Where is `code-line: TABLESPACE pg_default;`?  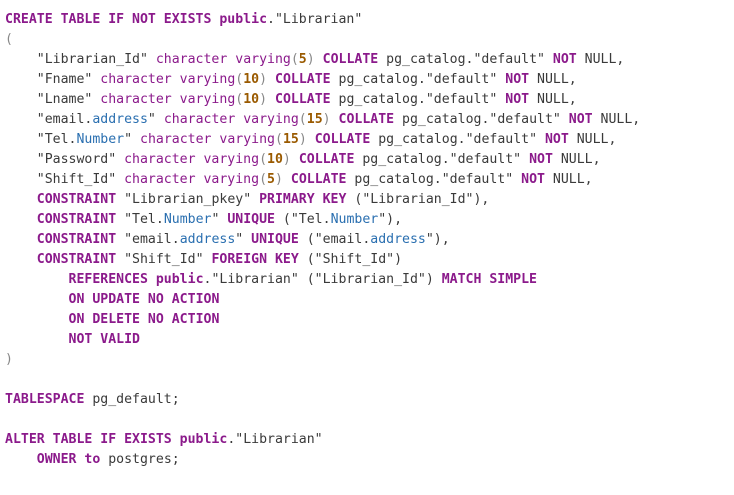
code-line: TABLESPACE pg_default; is located at coordinates (369, 400).